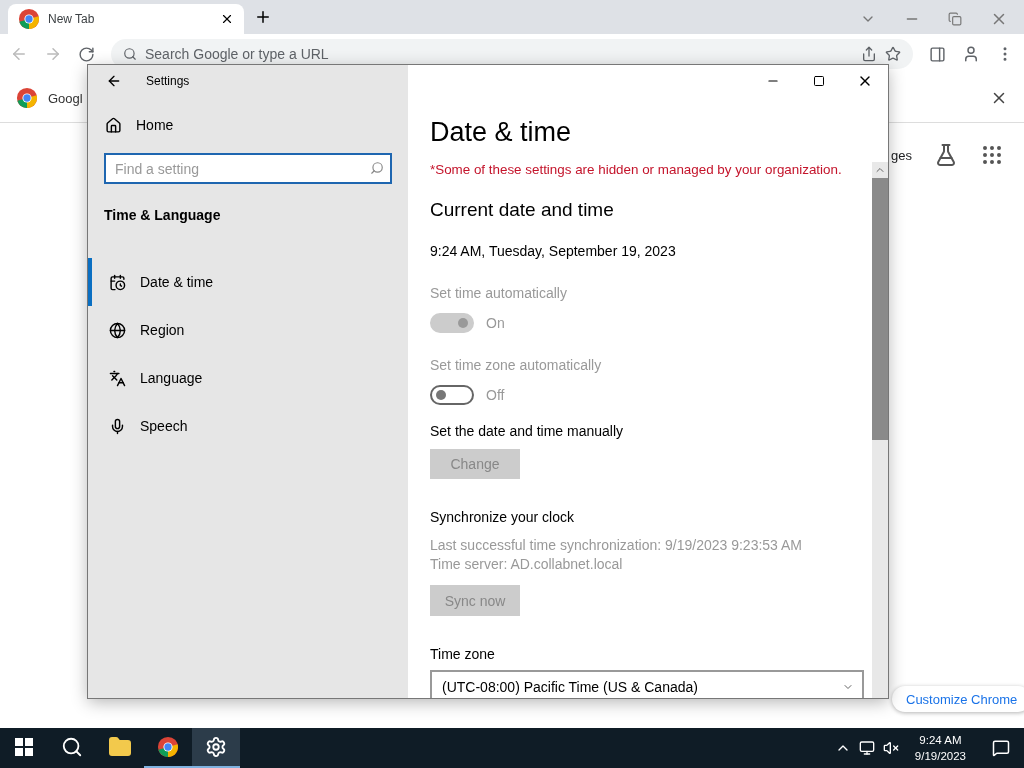 The height and width of the screenshot is (768, 1024). I want to click on taskbar-clock: 9:24 AM 9/19/2023, so click(940, 748).